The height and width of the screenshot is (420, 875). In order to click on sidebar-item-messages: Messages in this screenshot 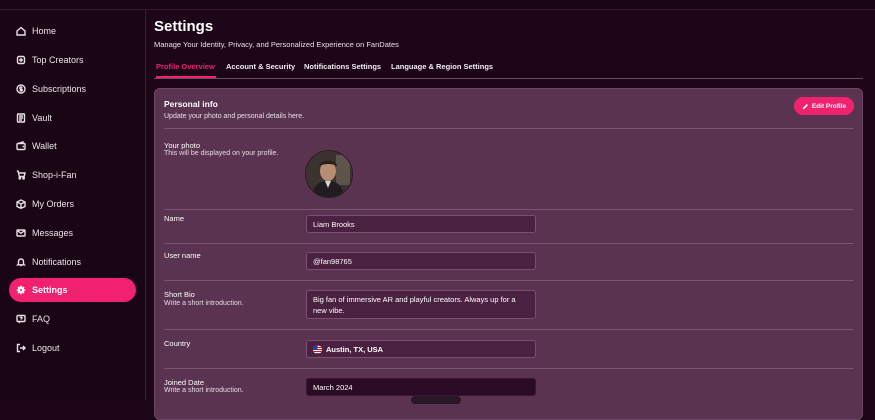, I will do `click(72, 233)`.